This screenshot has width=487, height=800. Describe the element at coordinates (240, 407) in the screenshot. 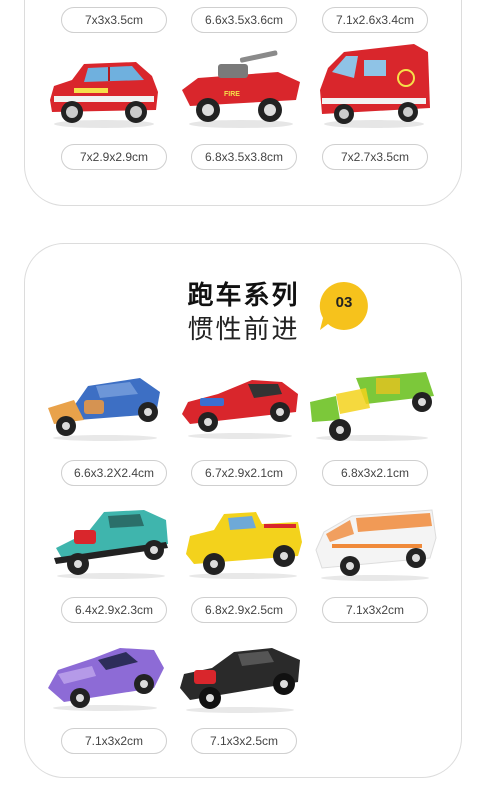

I see `red-sports-car-image` at that location.